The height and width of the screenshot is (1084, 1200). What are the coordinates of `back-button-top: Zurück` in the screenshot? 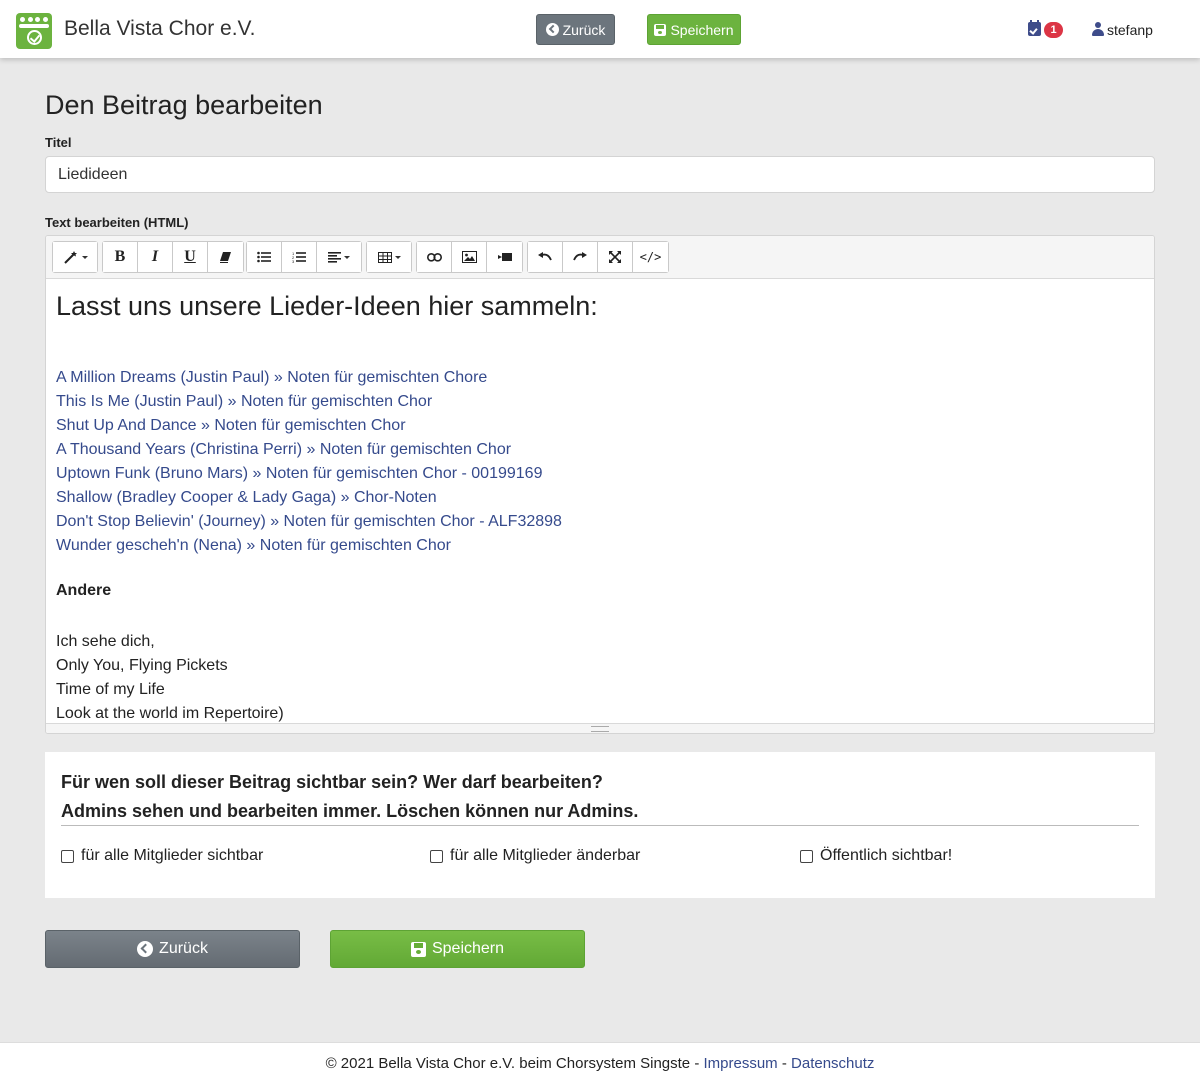 It's located at (575, 29).